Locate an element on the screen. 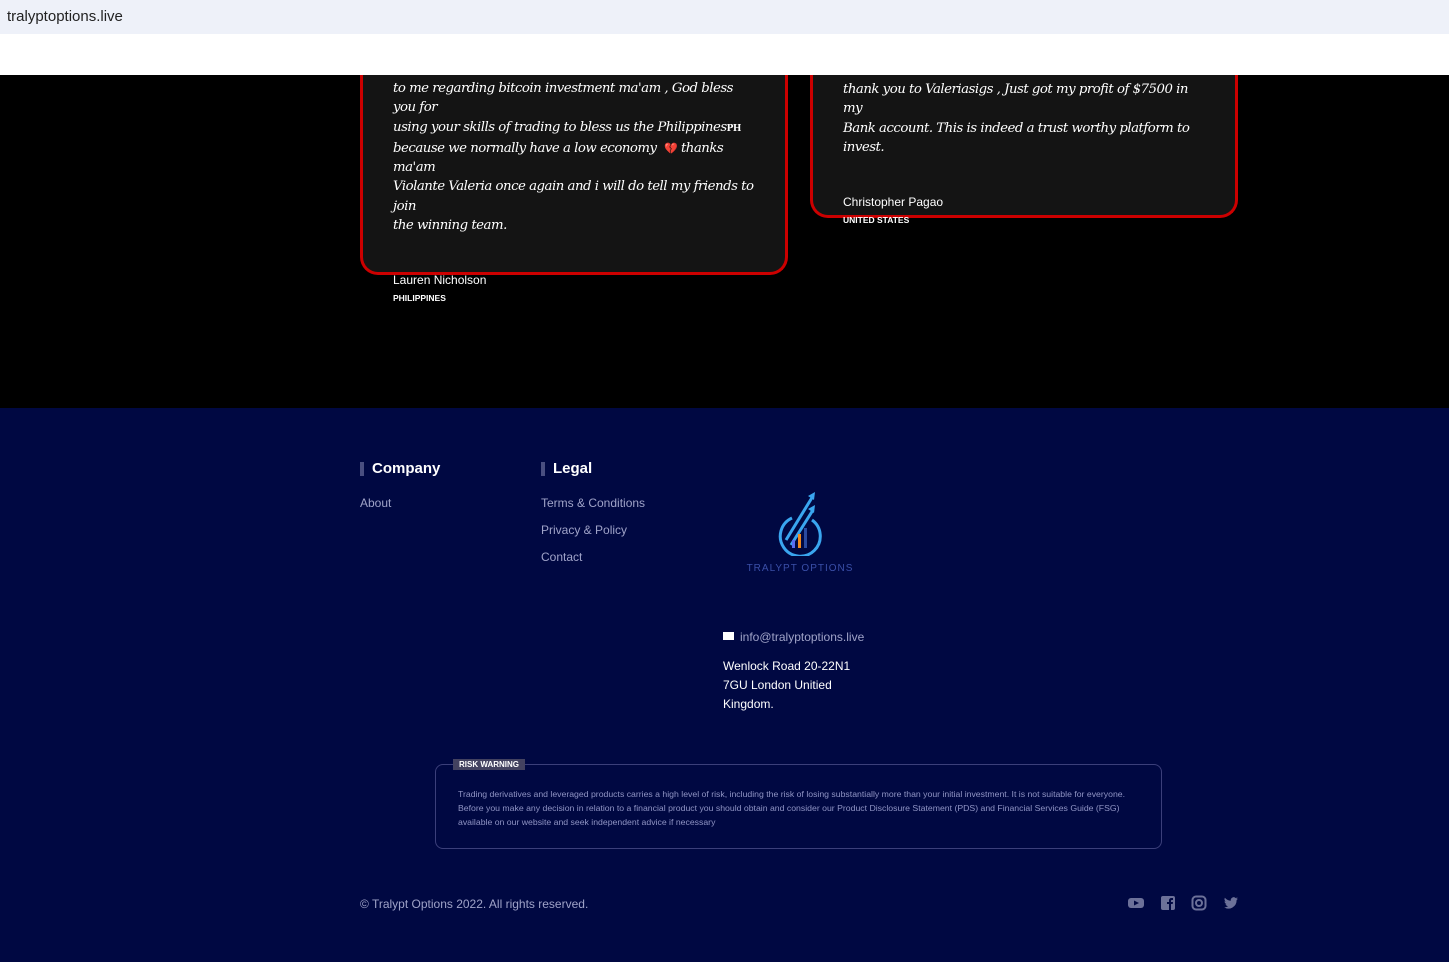 The image size is (1449, 962). address-bar: tralyptoptions.live is located at coordinates (724, 17).